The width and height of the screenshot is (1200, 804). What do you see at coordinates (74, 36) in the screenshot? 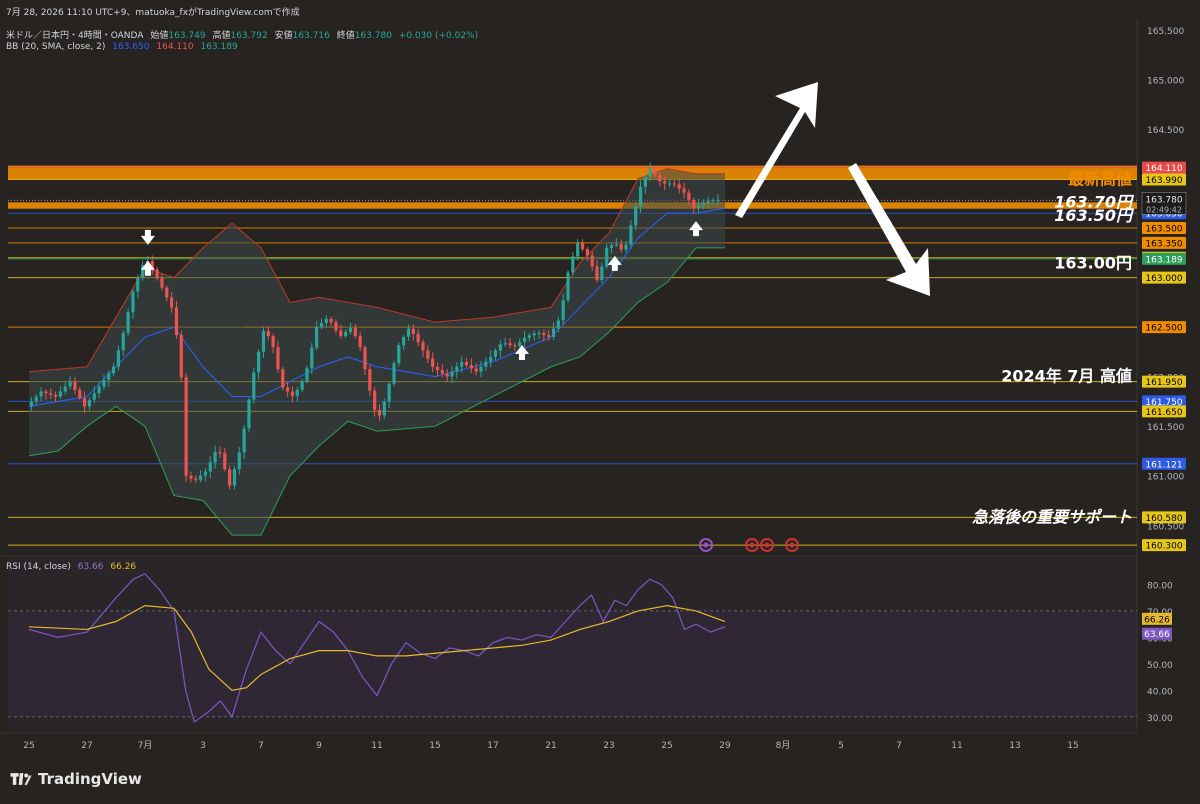
I see `symbol-label: 米ドル／日本円・4時間・OANDA` at bounding box center [74, 36].